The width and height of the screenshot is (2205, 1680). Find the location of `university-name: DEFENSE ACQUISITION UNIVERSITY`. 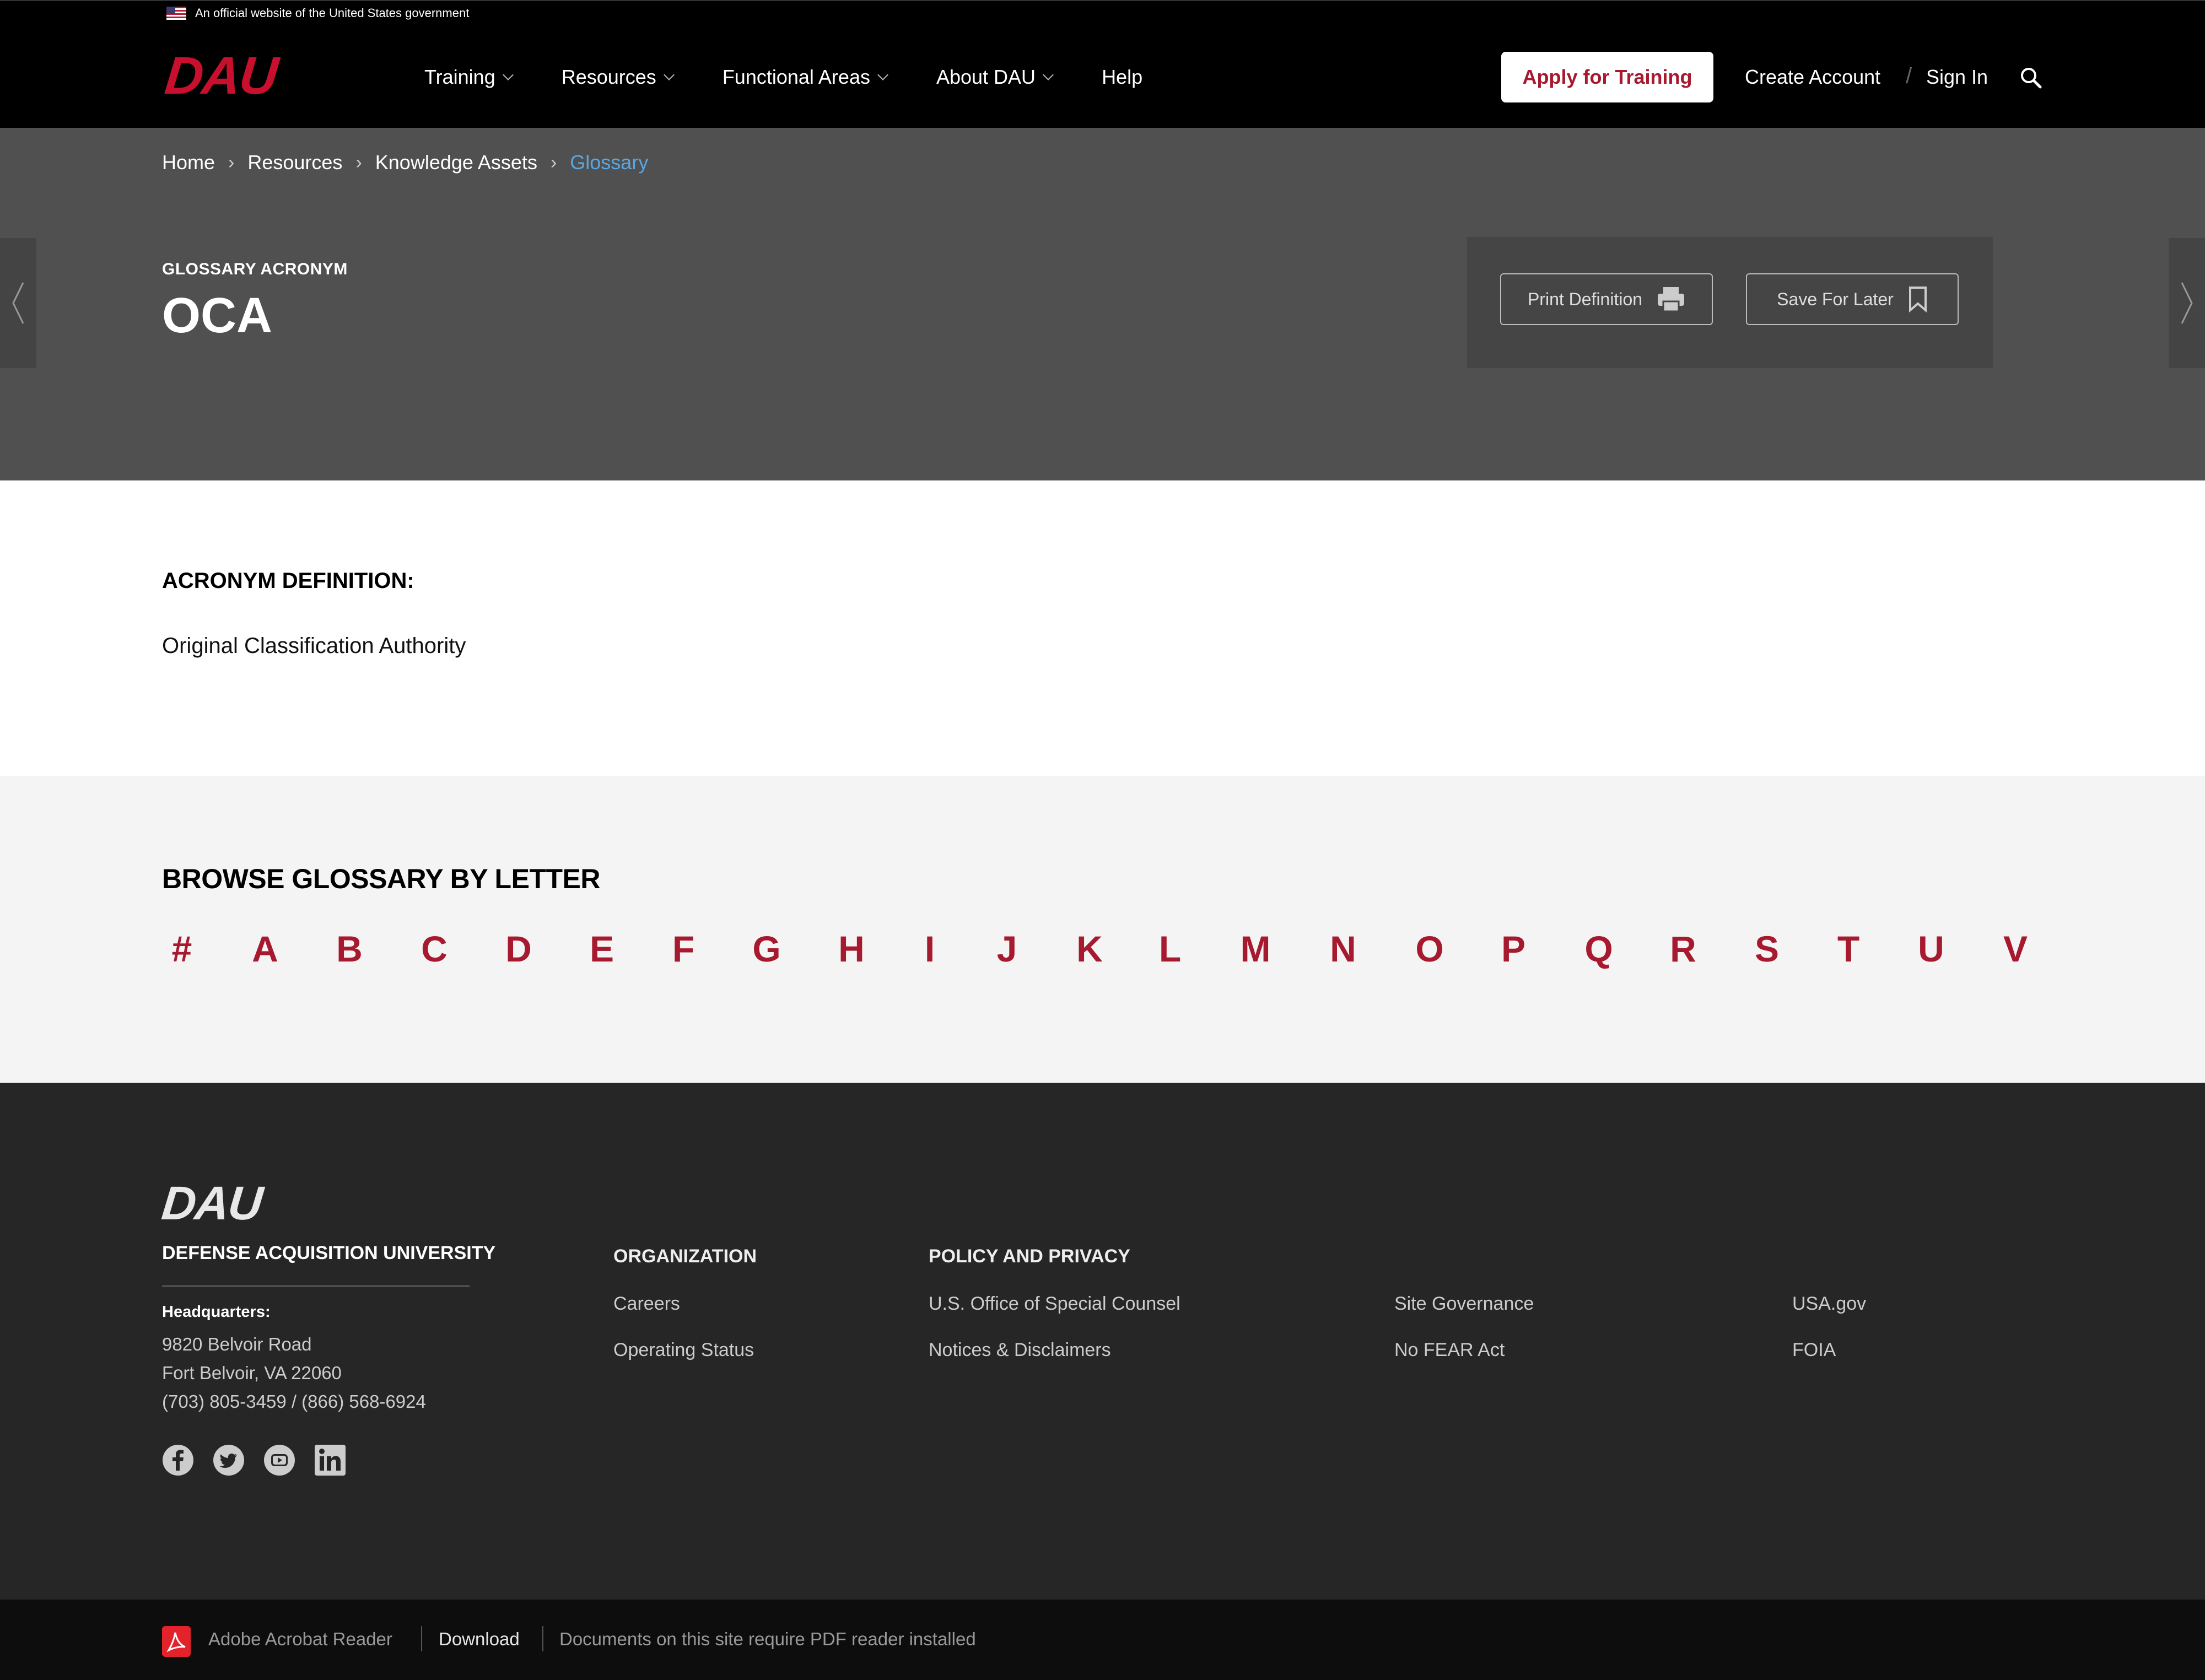

university-name: DEFENSE ACQUISITION UNIVERSITY is located at coordinates (329, 1253).